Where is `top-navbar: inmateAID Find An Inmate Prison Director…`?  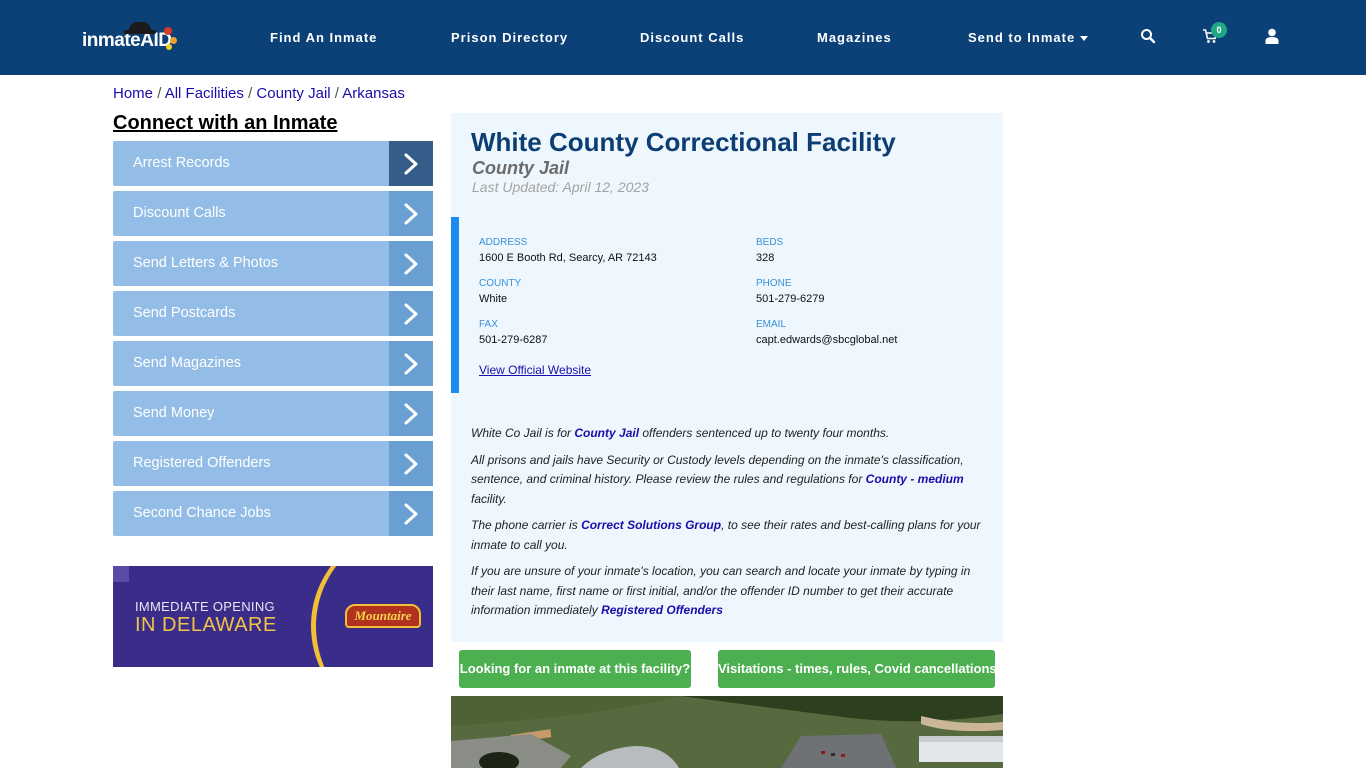 top-navbar: inmateAID Find An Inmate Prison Director… is located at coordinates (683, 37).